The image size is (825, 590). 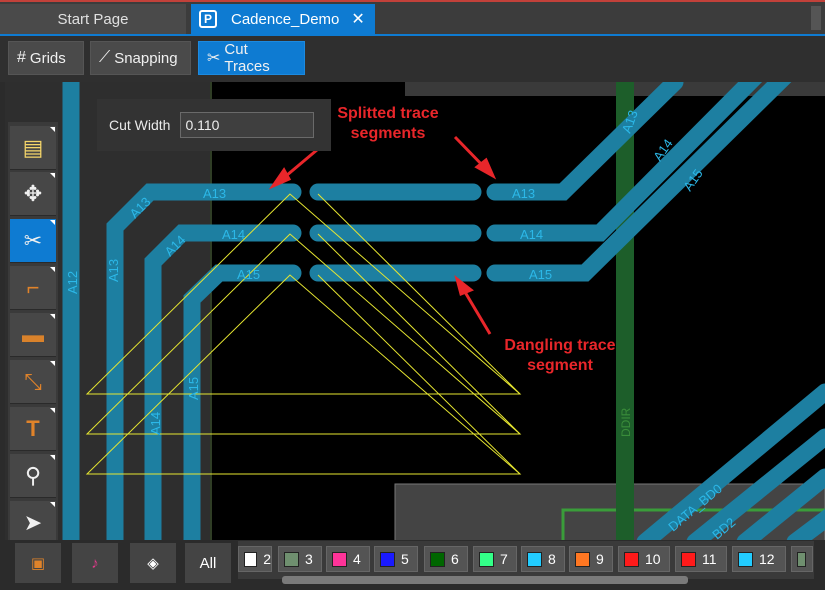 What do you see at coordinates (309, 559) in the screenshot?
I see `layer-number: 3` at bounding box center [309, 559].